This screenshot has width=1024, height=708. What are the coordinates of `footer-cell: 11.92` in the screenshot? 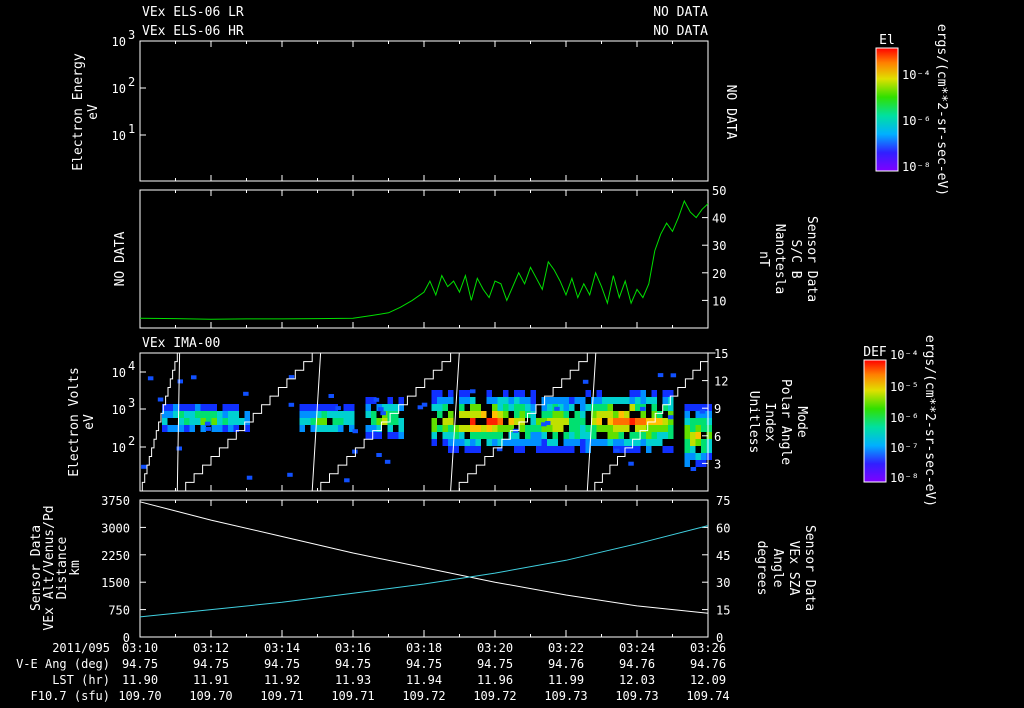 It's located at (282, 680).